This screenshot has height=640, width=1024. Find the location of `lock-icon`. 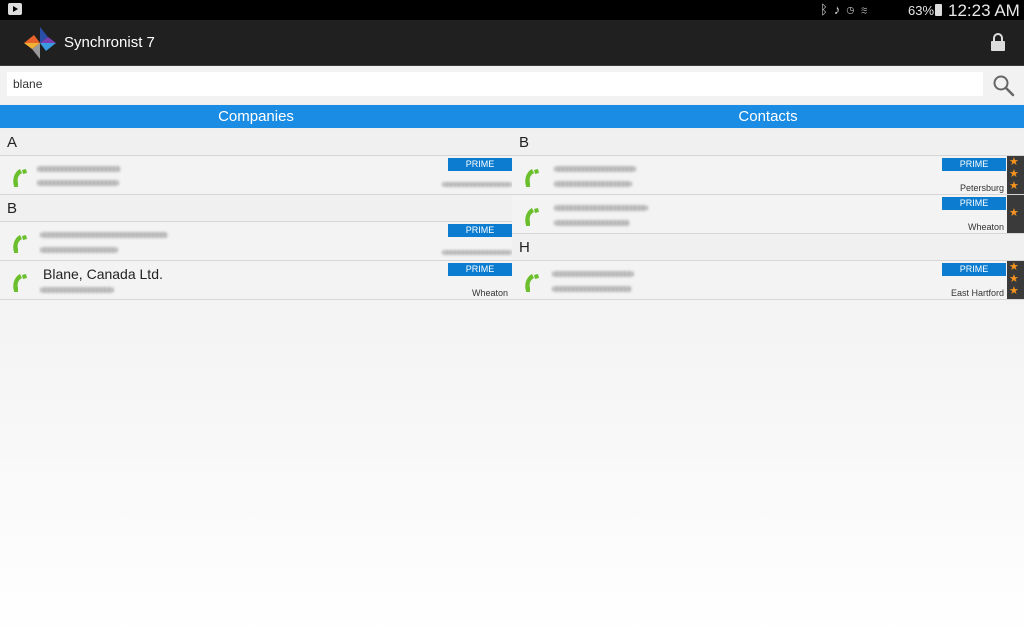

lock-icon is located at coordinates (998, 42).